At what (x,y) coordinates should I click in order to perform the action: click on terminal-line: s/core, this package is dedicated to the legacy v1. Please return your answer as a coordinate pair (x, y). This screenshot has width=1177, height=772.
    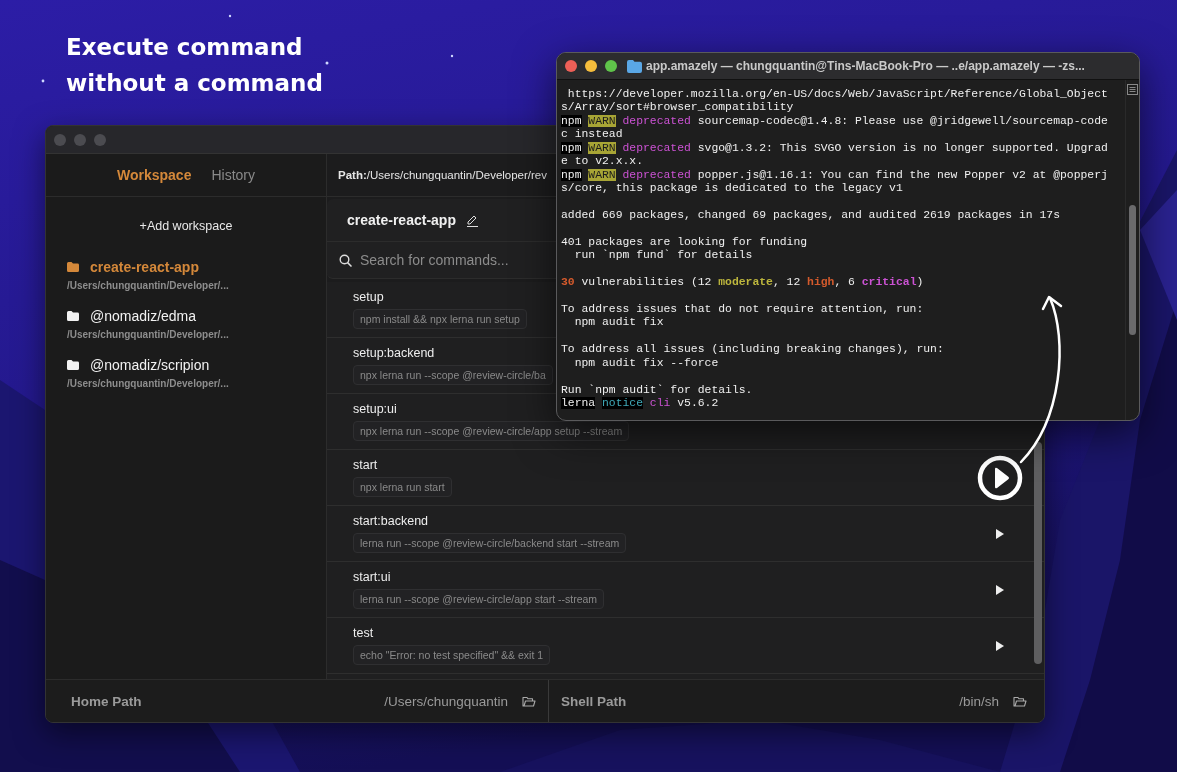
    Looking at the image, I should click on (732, 189).